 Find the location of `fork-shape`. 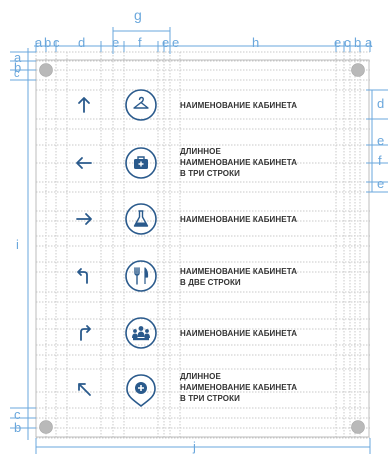

fork-shape is located at coordinates (137, 276).